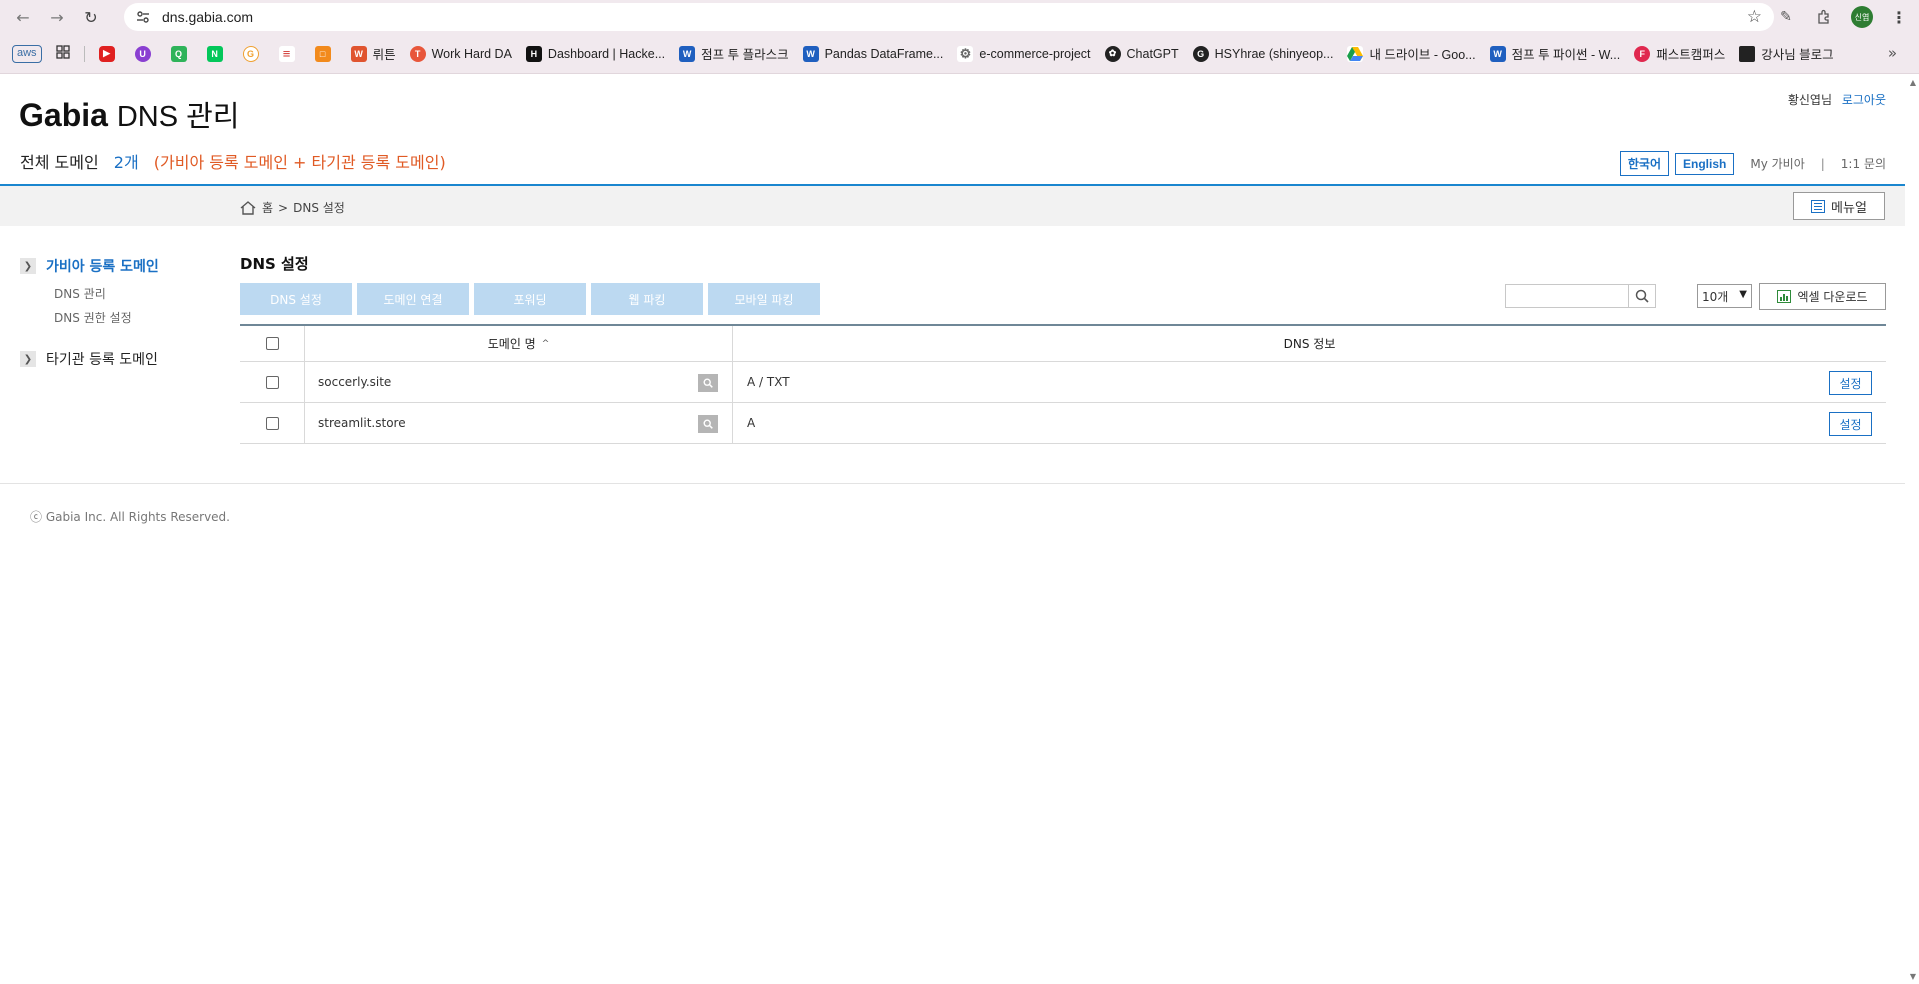 The image size is (1919, 984). I want to click on tab-mobile-parking: 모바일 파킹, so click(764, 299).